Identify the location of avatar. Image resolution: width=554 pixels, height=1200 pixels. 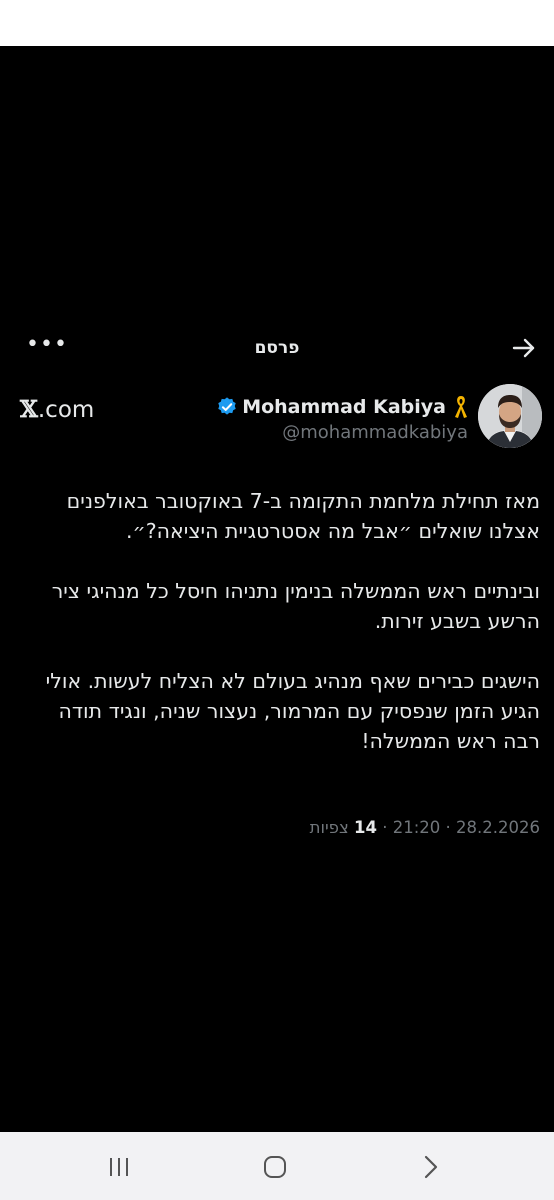
(510, 416).